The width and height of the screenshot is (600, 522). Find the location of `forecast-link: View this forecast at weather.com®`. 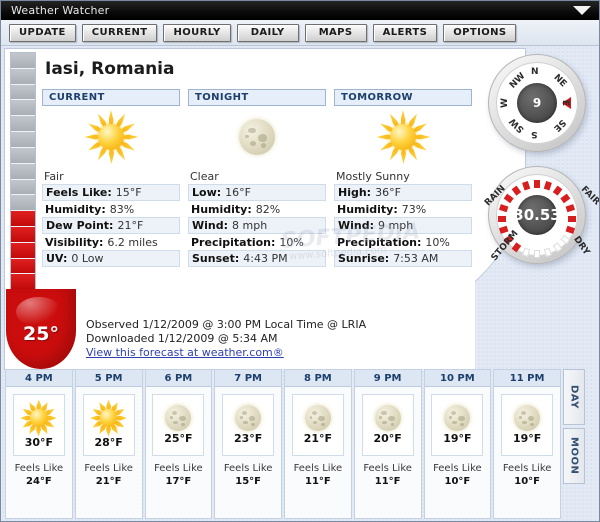

forecast-link: View this forecast at weather.com® is located at coordinates (185, 352).